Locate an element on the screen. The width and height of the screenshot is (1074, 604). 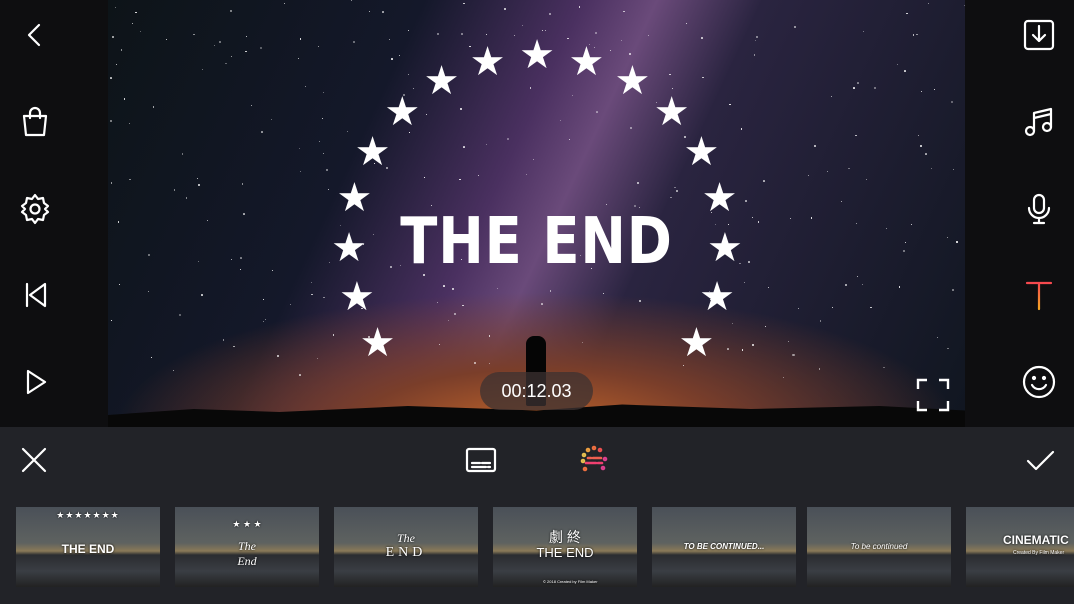
template-thumb-3: The END is located at coordinates (406, 547).